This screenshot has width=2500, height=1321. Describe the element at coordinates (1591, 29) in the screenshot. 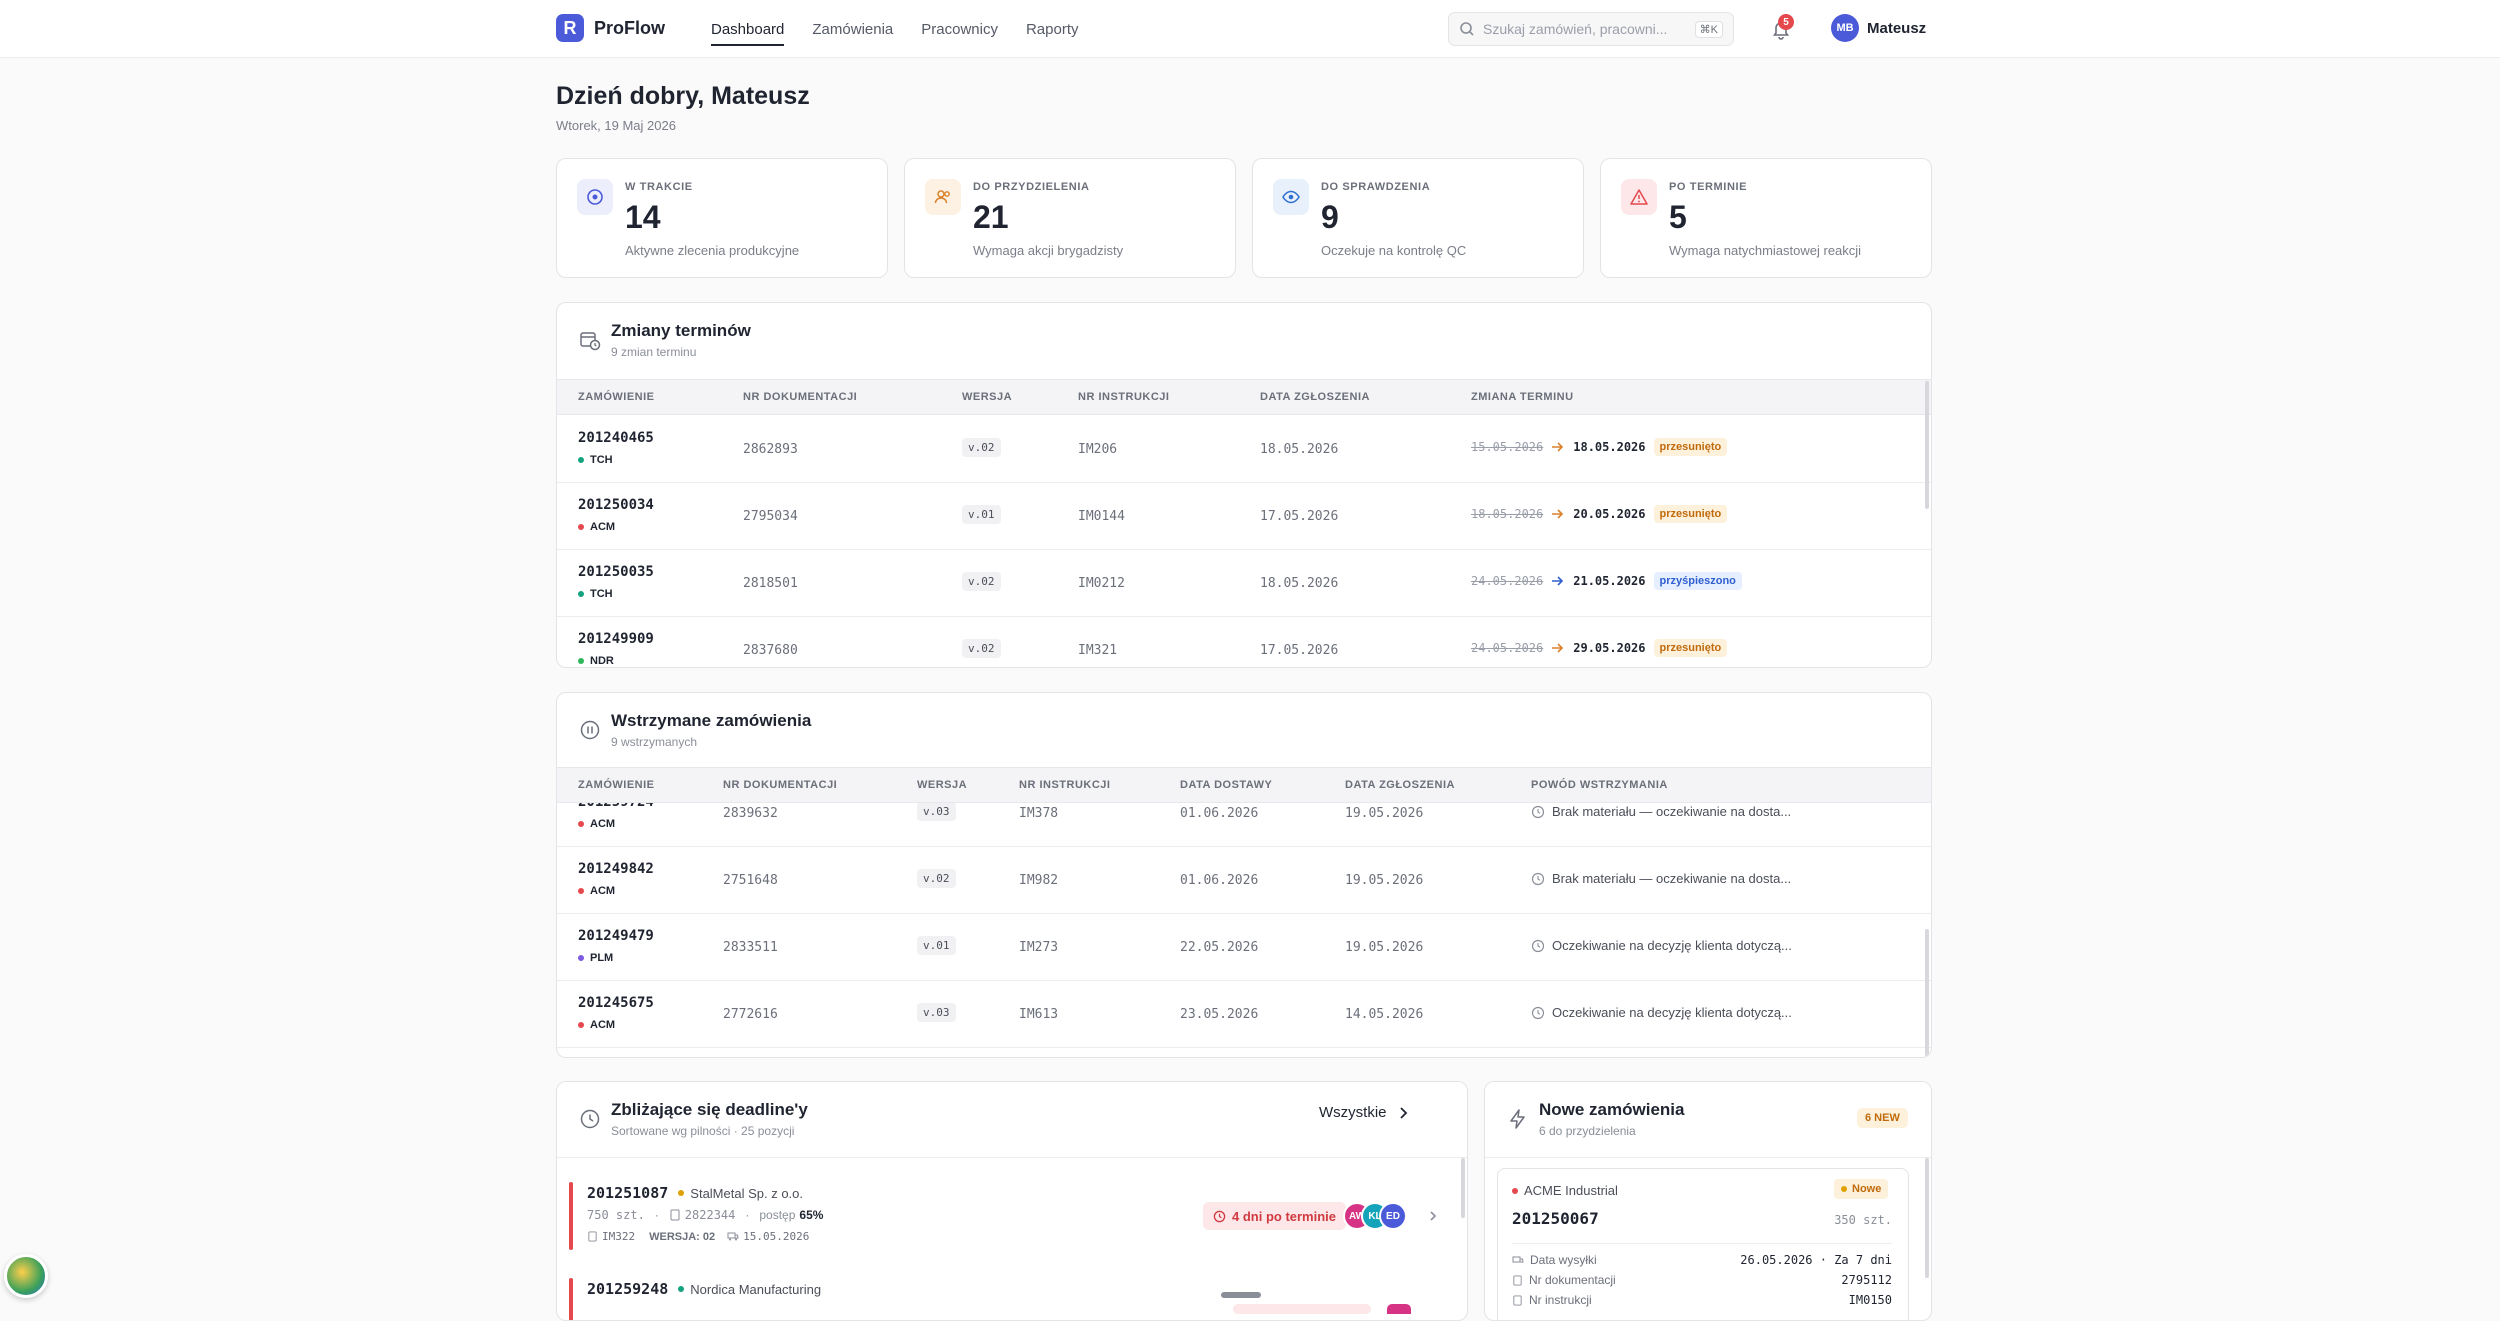

I see `search-input: Szukaj zamówień, pracowni... ⌘K` at that location.